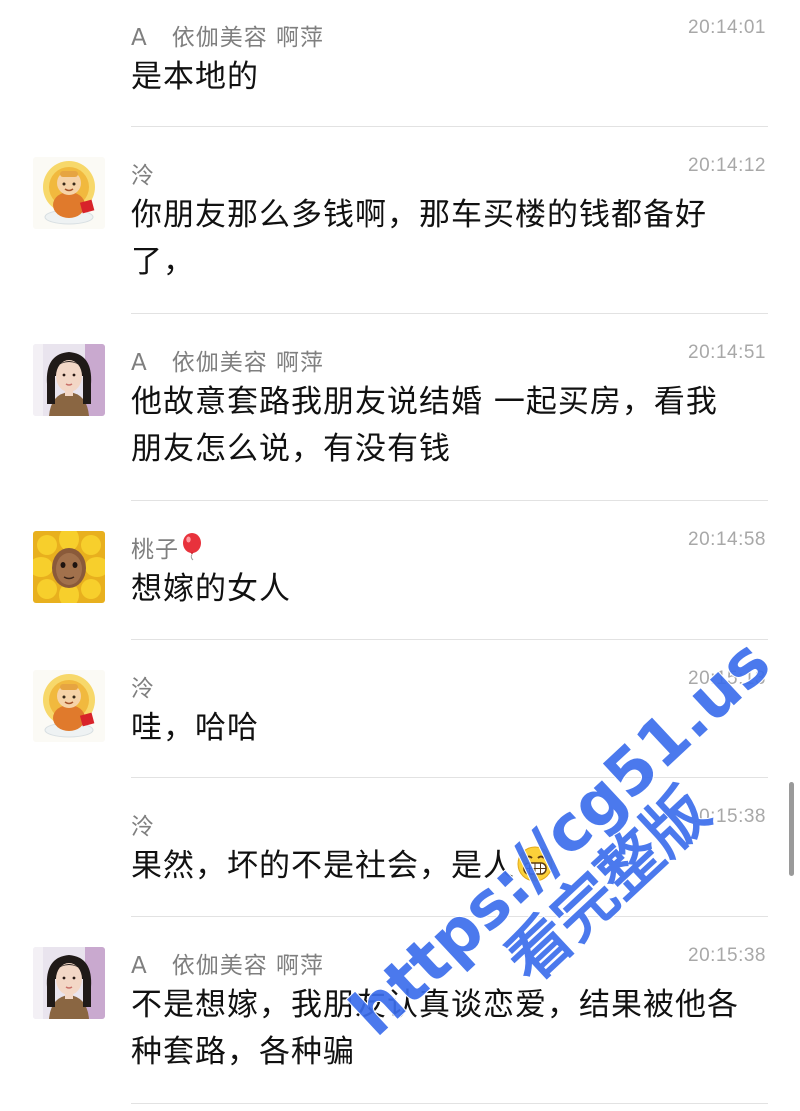  I want to click on message-time: 20:14:58, so click(727, 539).